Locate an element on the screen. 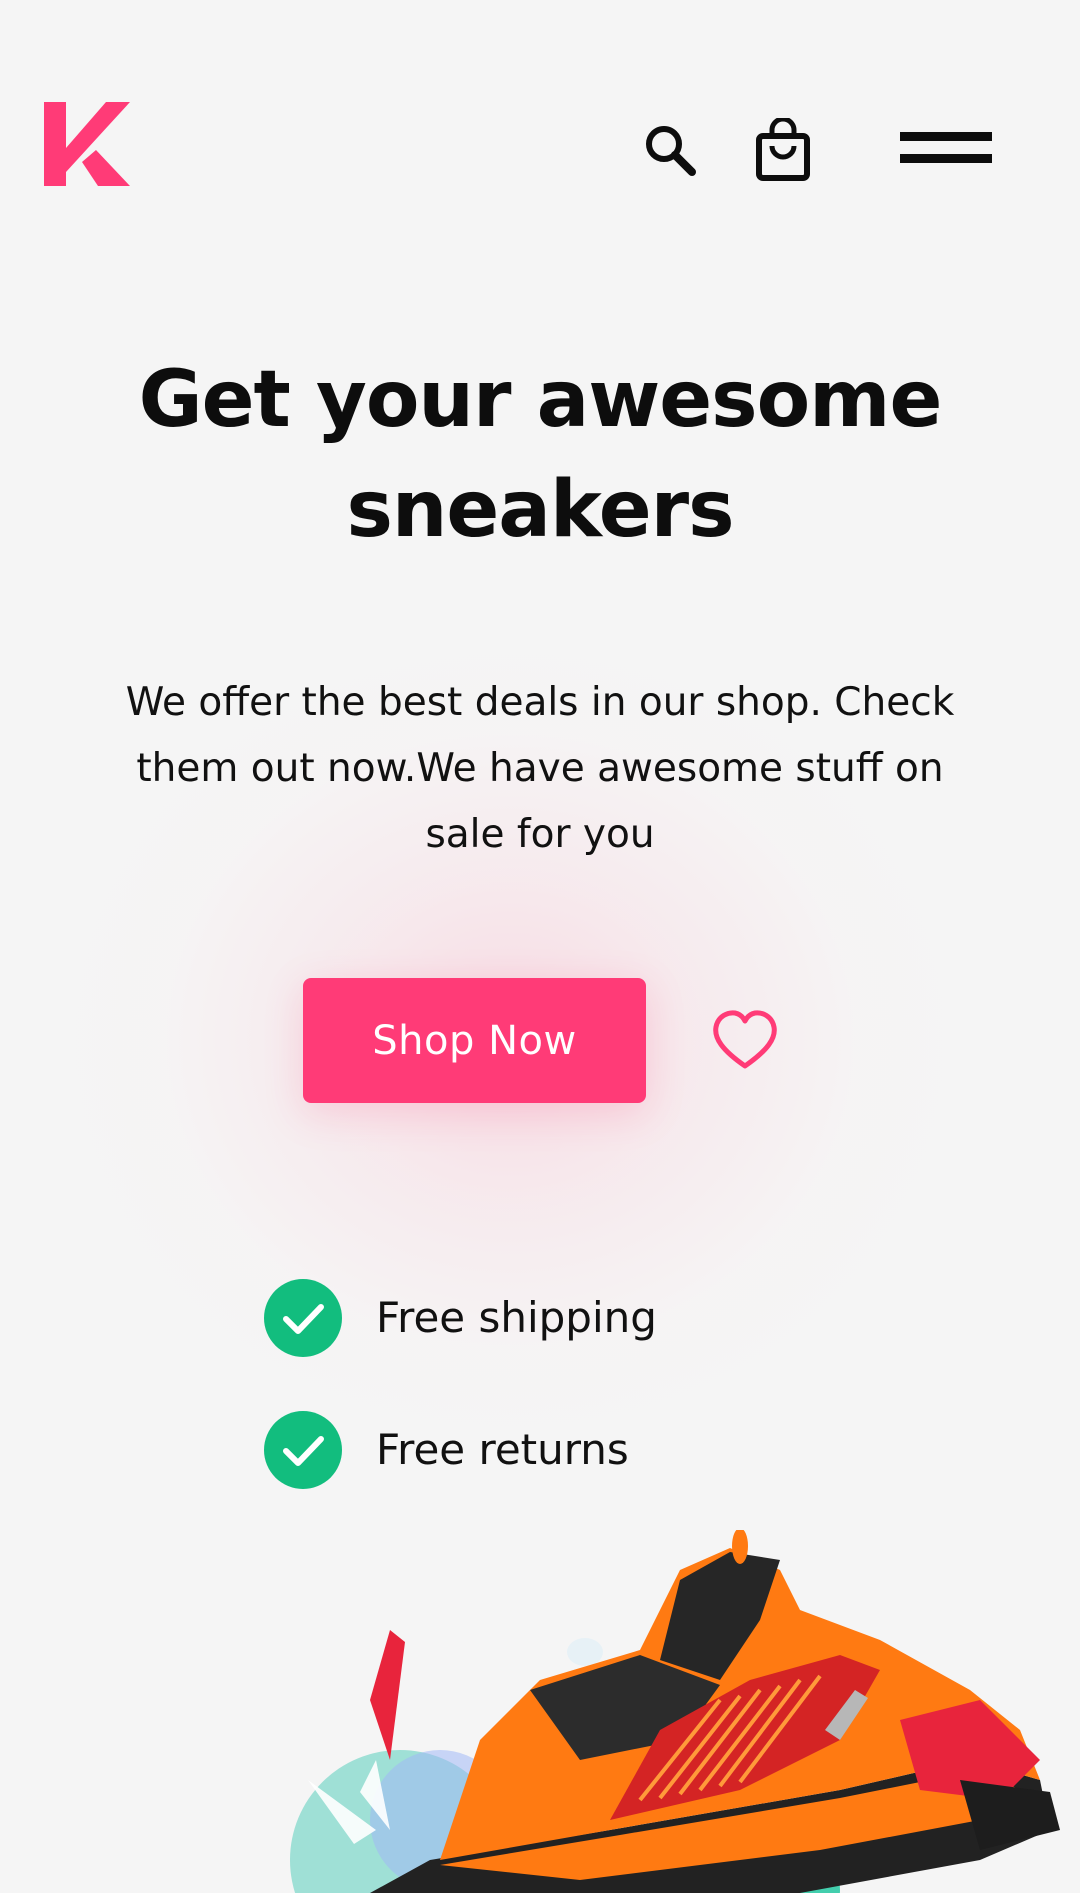  hamburger-menu-icon is located at coordinates (946, 147).